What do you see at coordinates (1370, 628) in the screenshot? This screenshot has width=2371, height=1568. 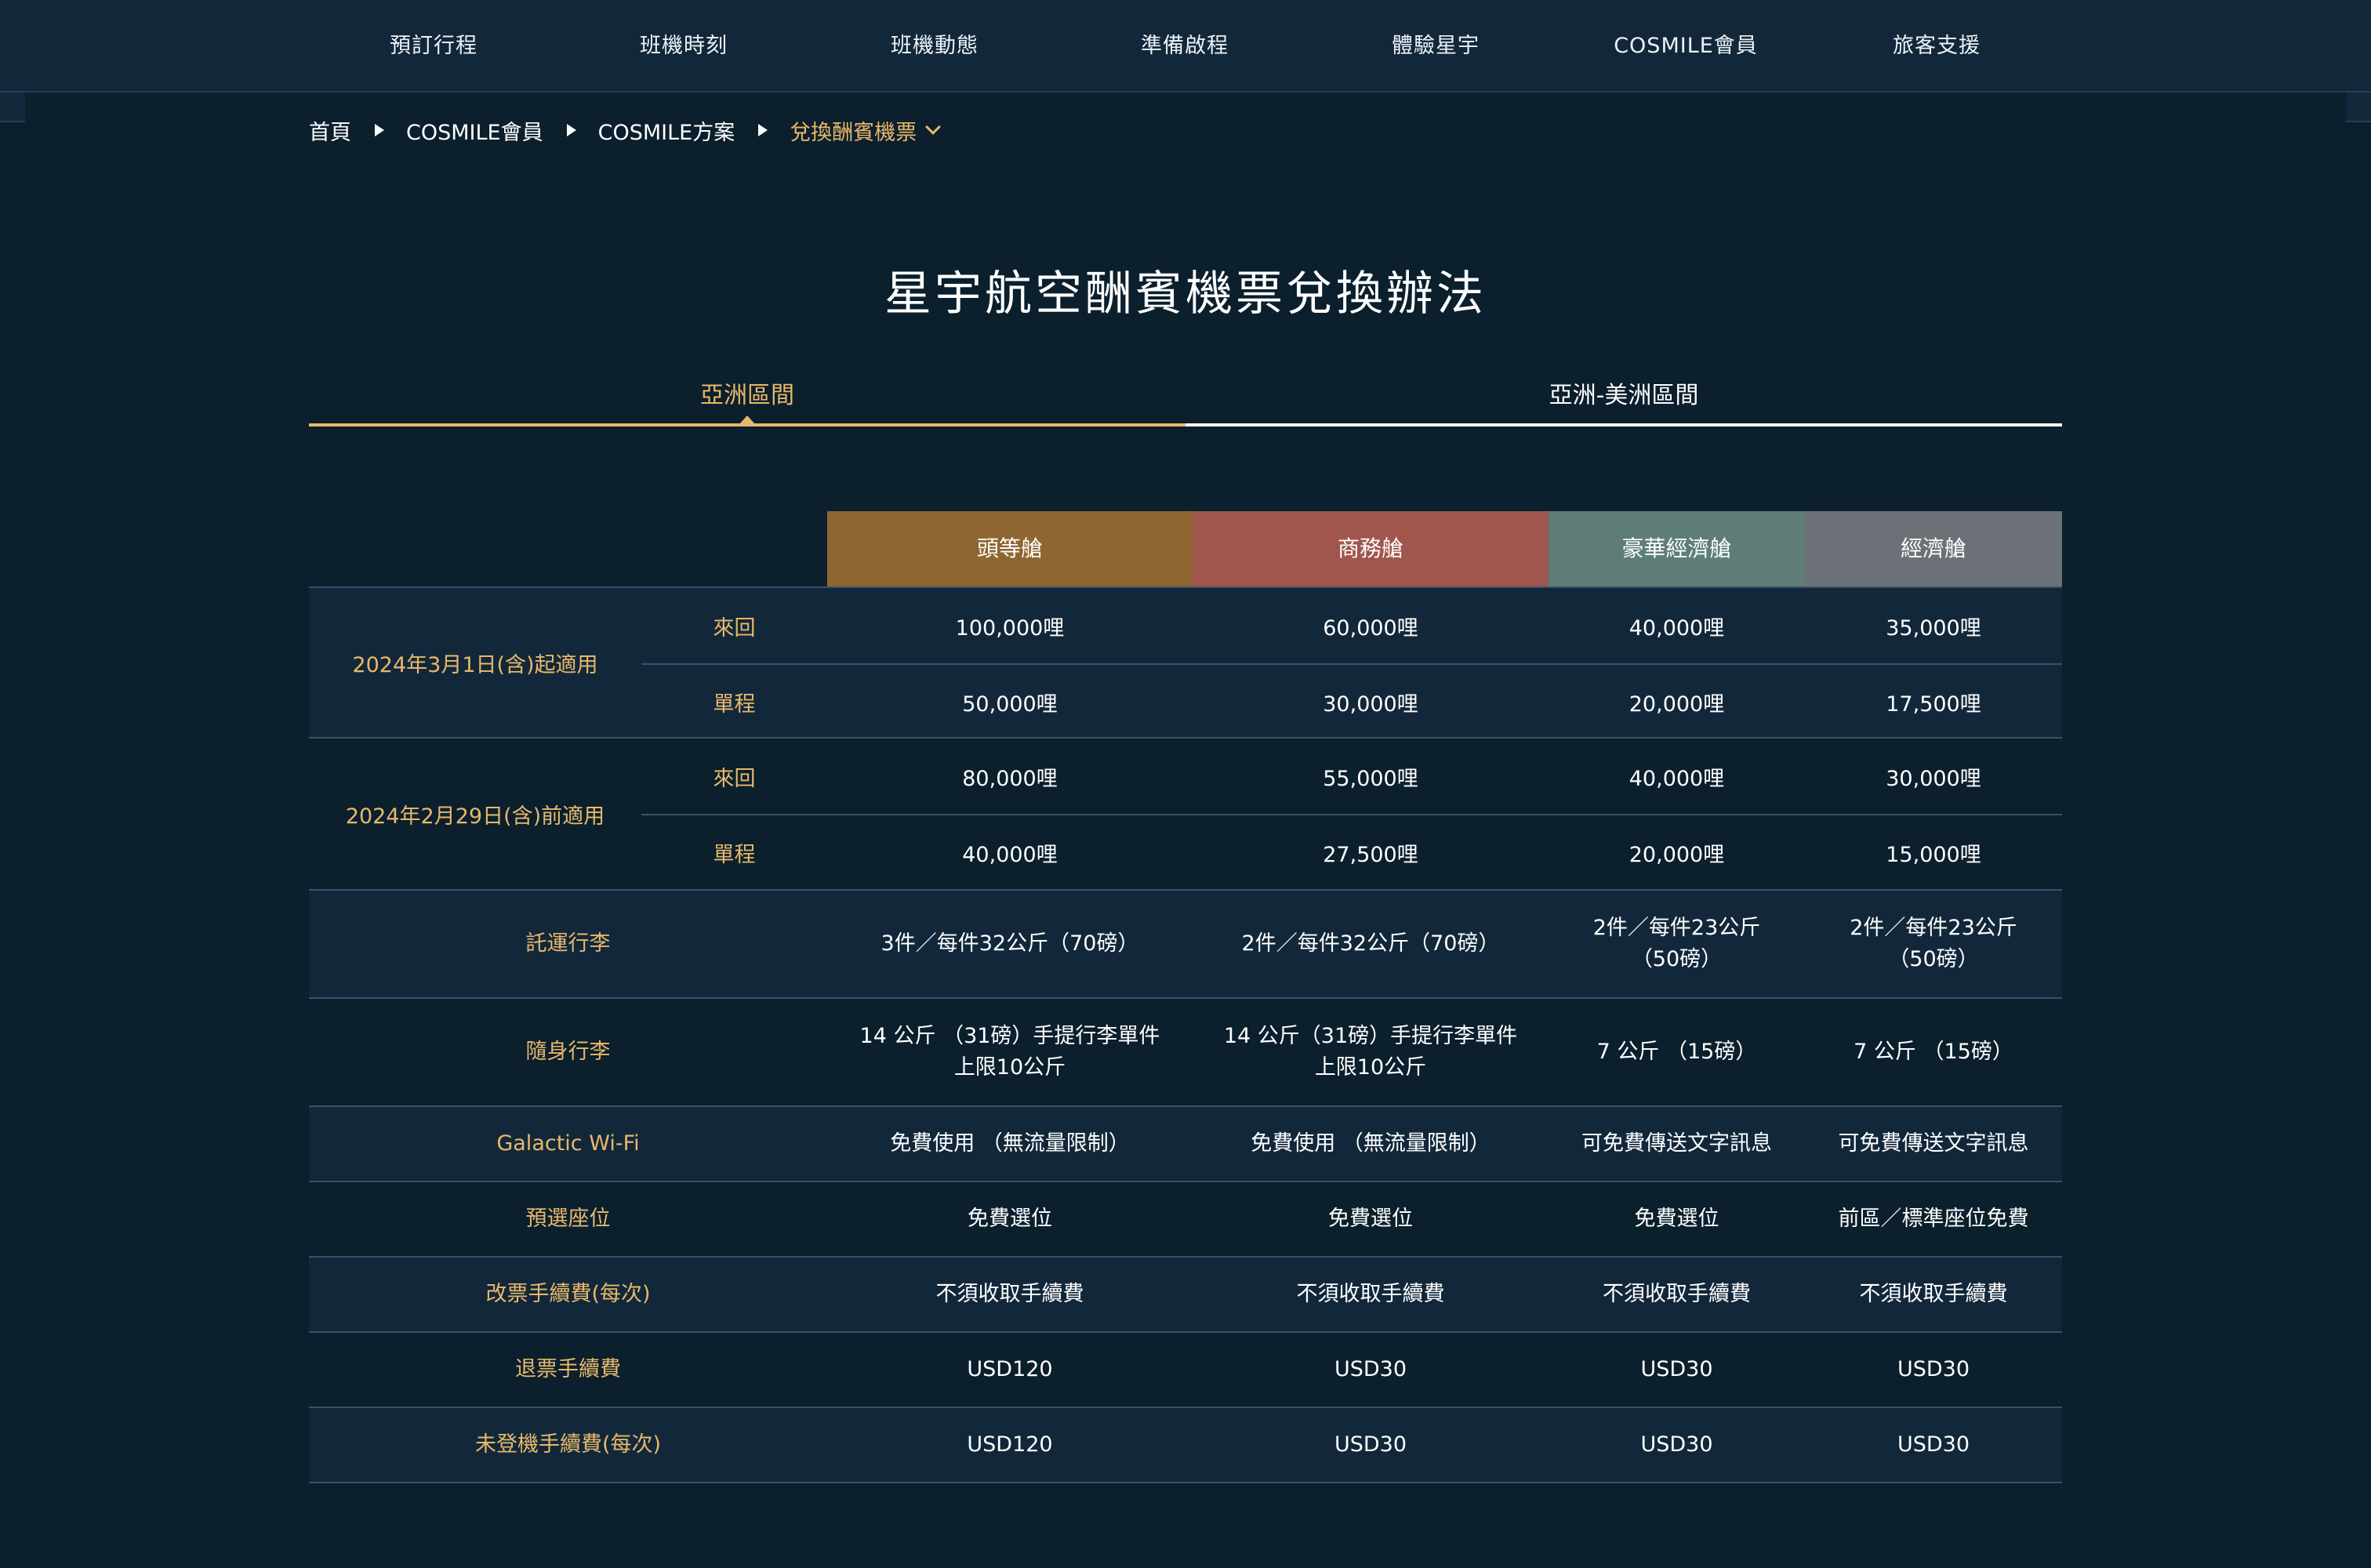 I see `miles-cell: 60,000哩` at bounding box center [1370, 628].